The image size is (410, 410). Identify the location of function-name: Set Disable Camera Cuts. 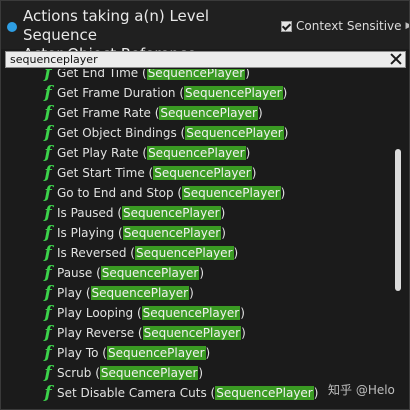
(132, 393).